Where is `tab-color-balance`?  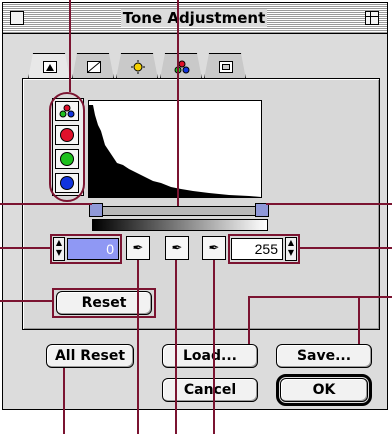
tab-color-balance is located at coordinates (181, 66).